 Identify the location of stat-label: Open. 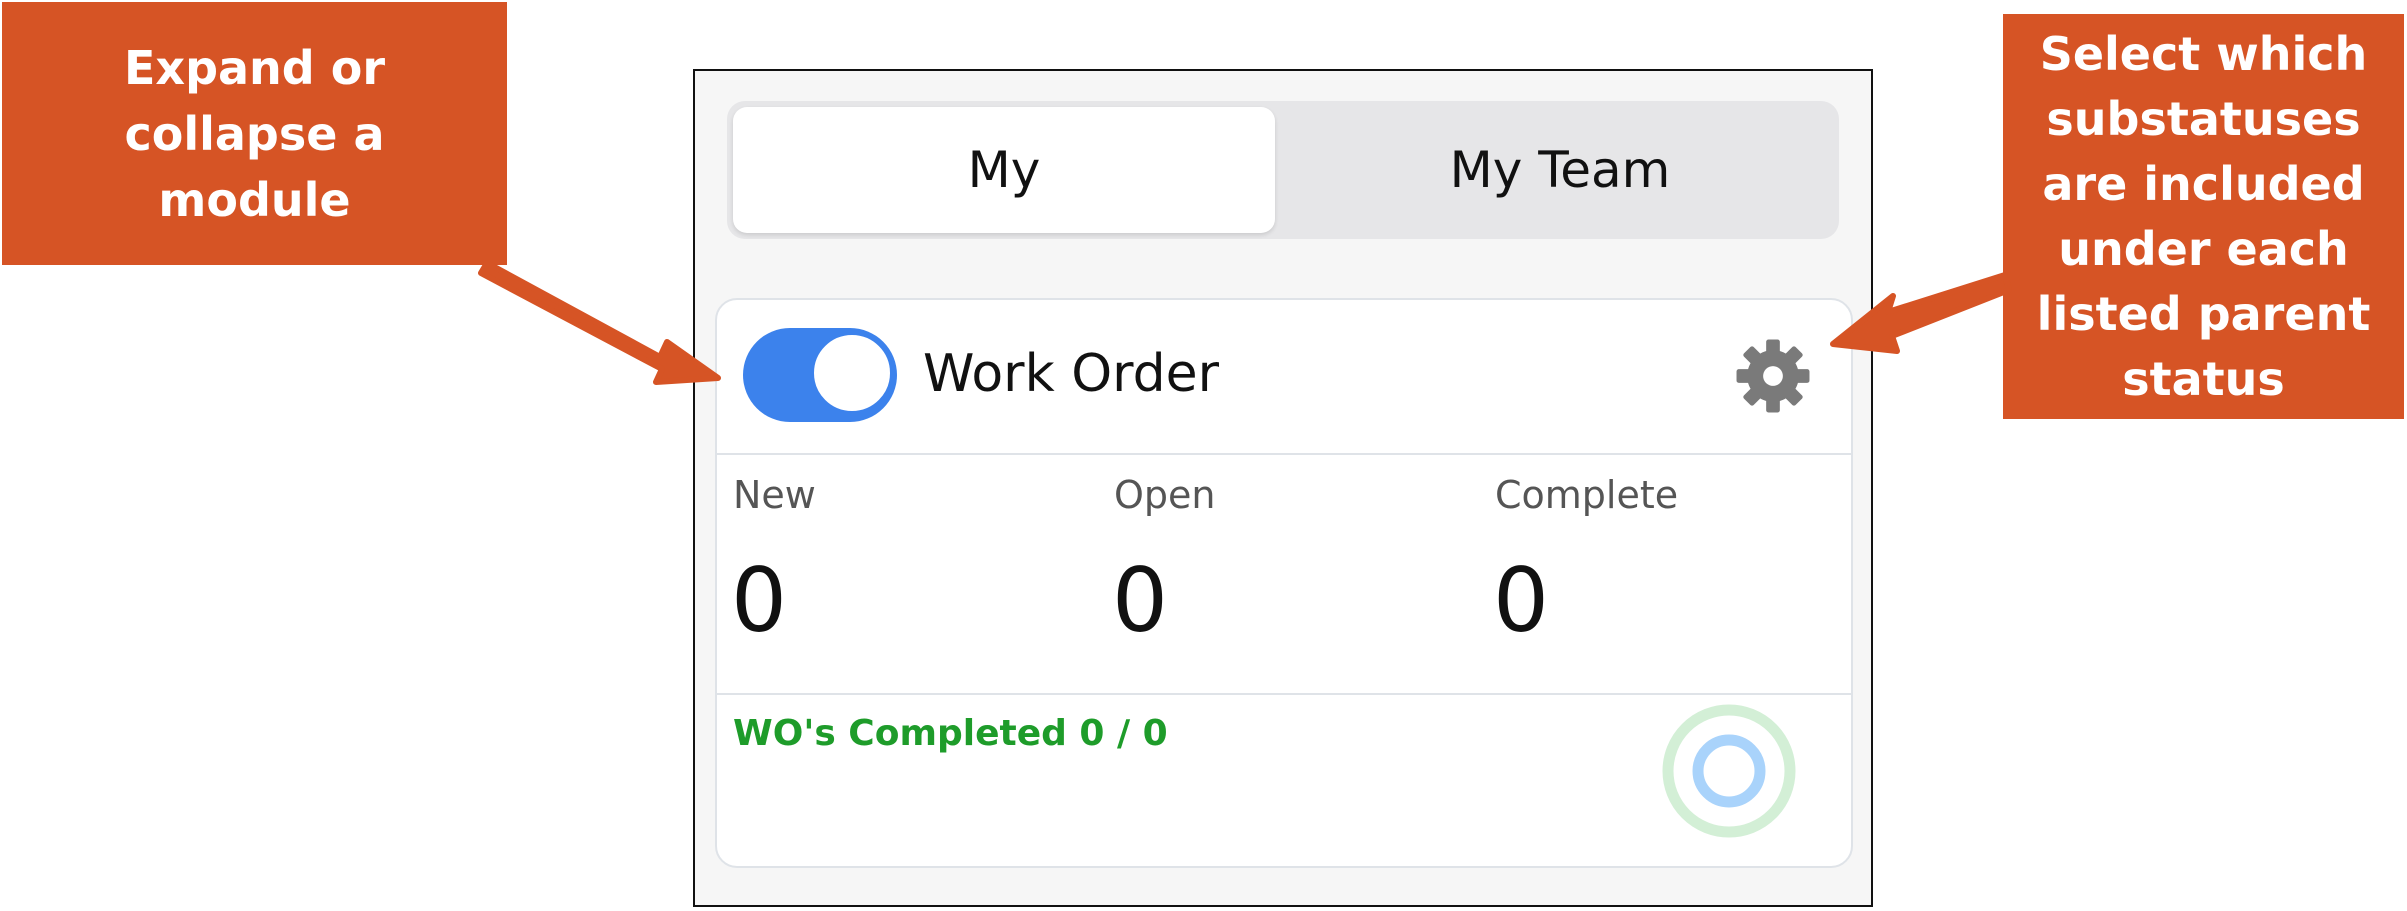
(1165, 495).